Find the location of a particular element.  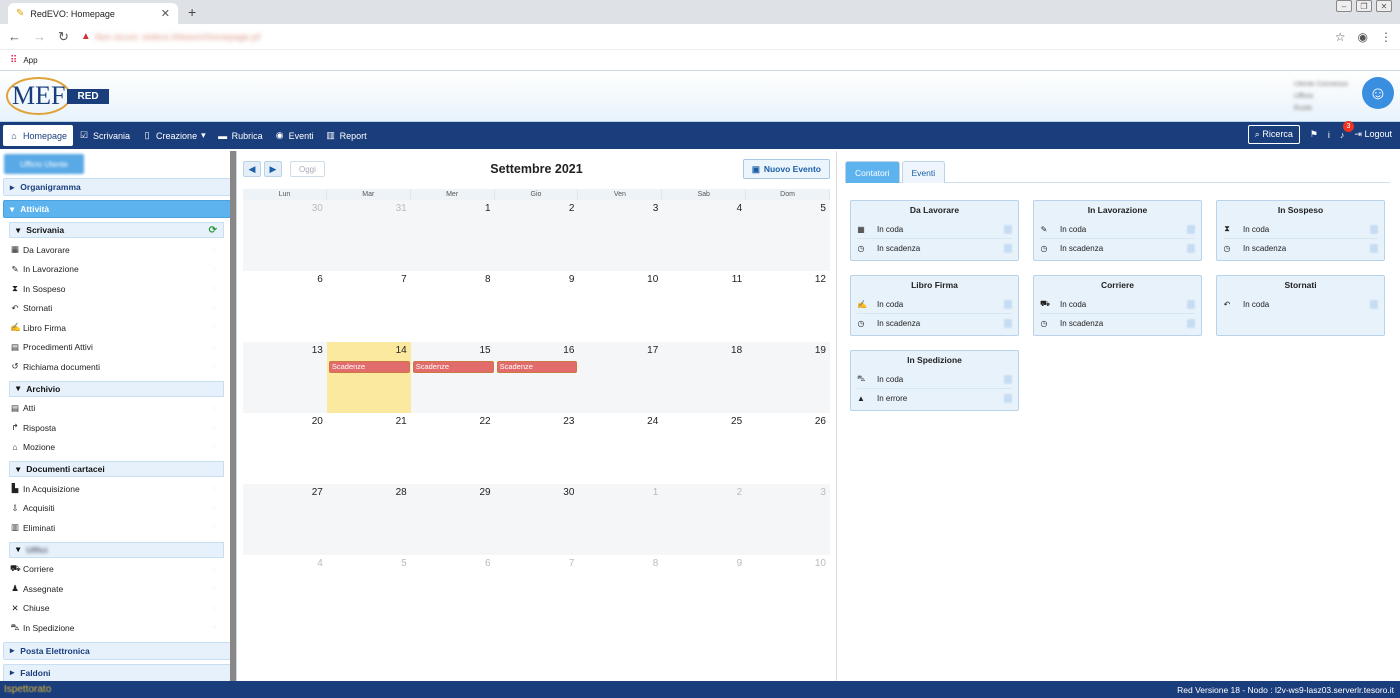

nav-rubrica: ▬ Rubrica is located at coordinates (240, 135).